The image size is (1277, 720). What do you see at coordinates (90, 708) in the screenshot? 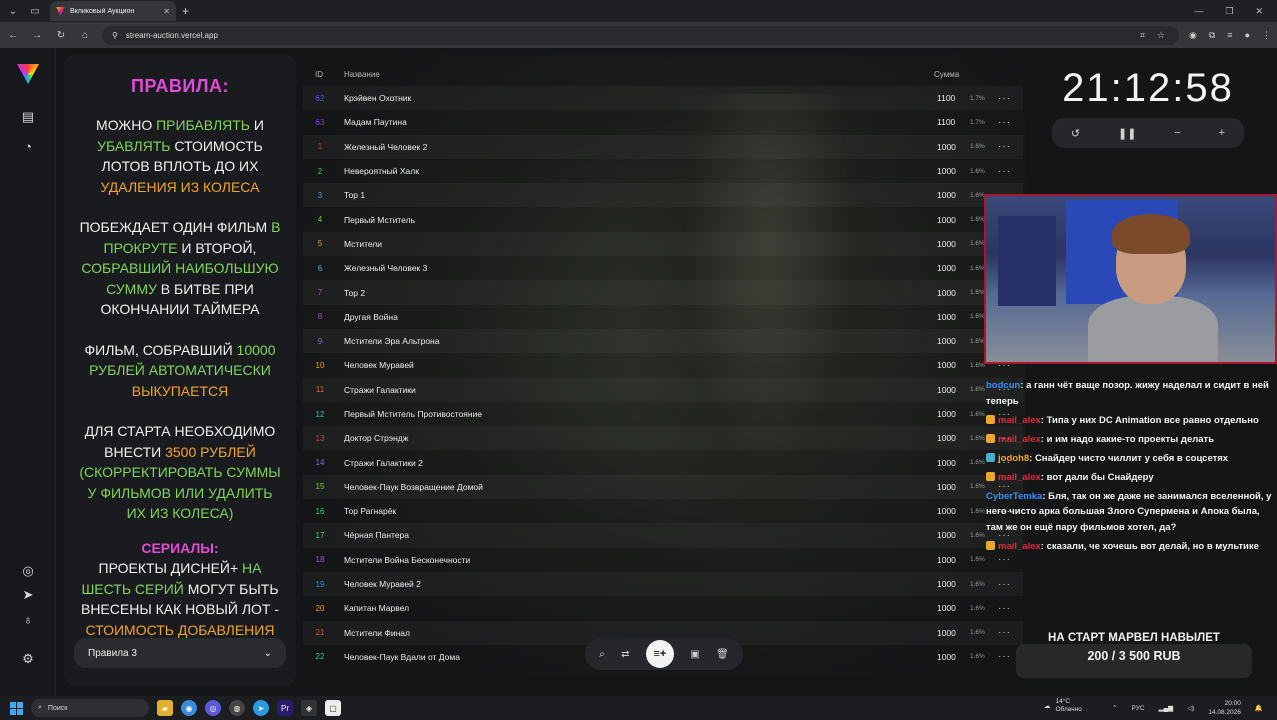
I see `taskbar-search: ⌕ Поиск` at bounding box center [90, 708].